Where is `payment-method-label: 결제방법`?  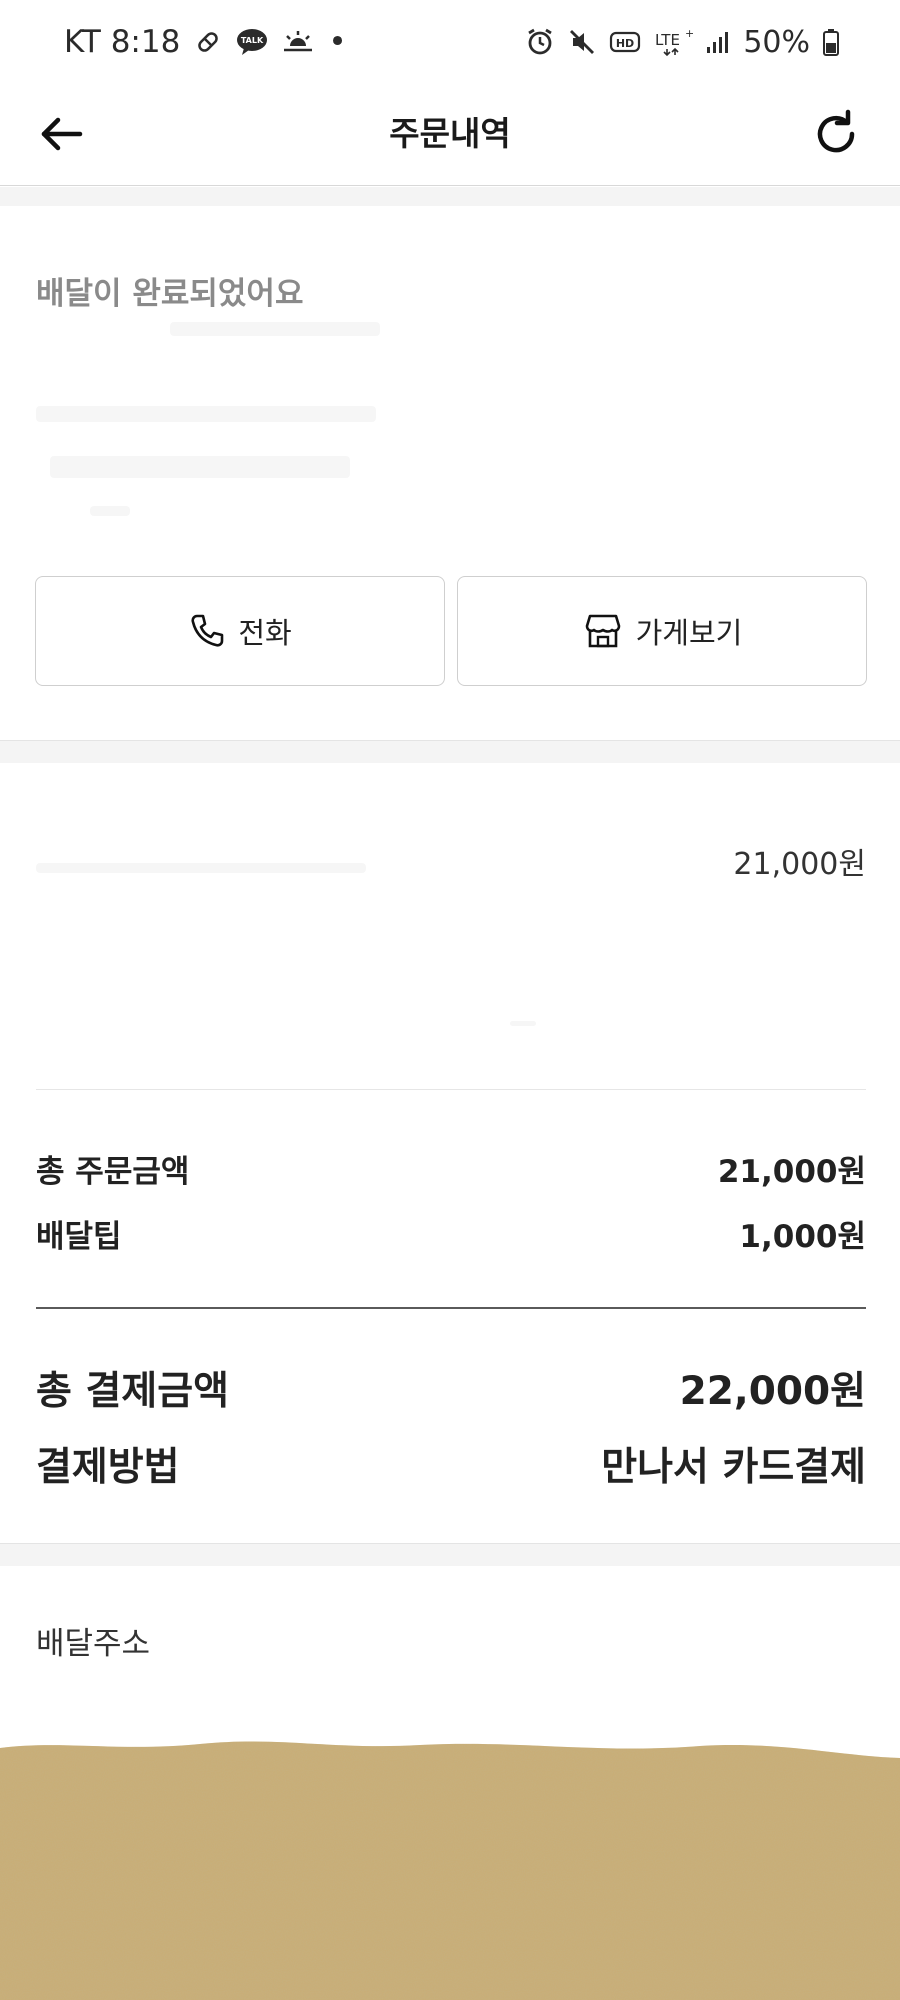 payment-method-label: 결제방법 is located at coordinates (108, 1467).